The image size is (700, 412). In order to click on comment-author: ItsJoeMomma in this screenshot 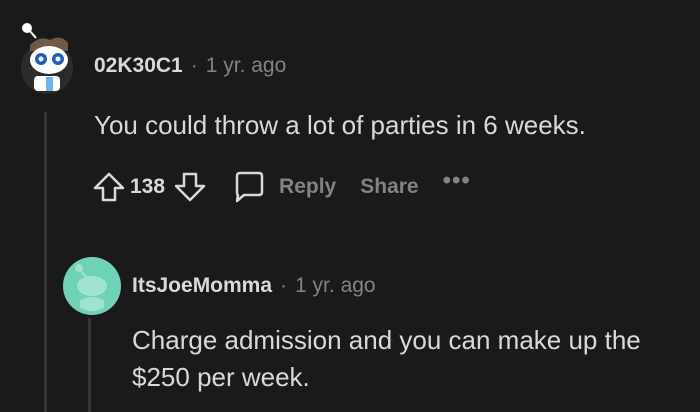, I will do `click(202, 285)`.